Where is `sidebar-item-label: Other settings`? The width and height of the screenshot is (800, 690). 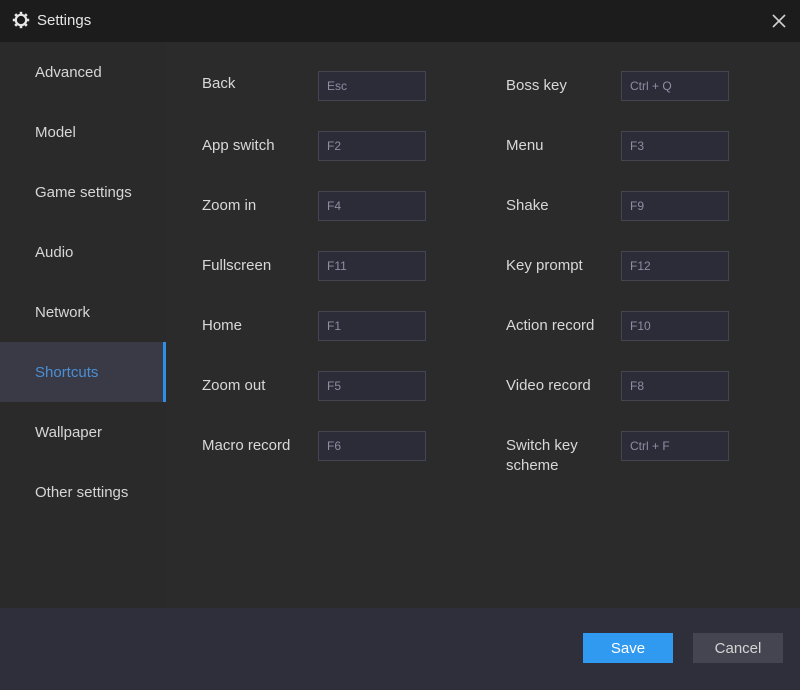 sidebar-item-label: Other settings is located at coordinates (82, 492).